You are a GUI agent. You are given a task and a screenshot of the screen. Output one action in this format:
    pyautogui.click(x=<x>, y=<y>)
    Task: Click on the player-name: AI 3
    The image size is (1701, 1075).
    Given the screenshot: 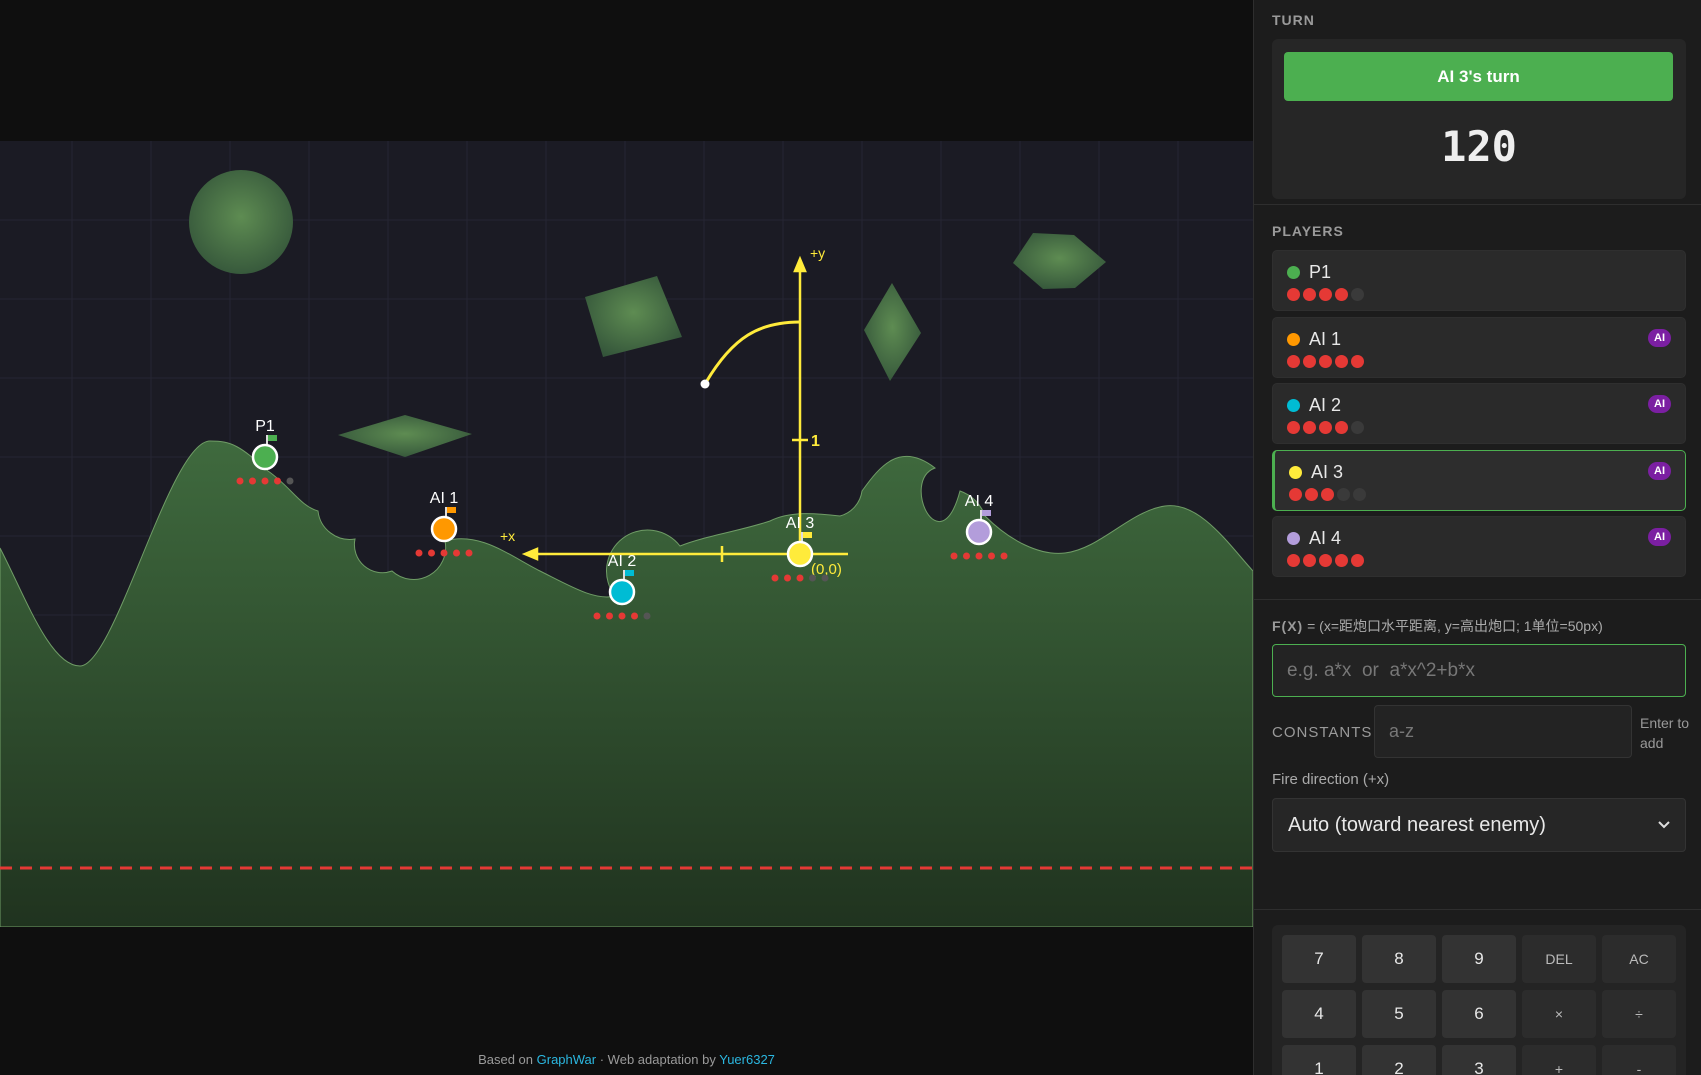 What is the action you would take?
    pyautogui.click(x=1327, y=471)
    